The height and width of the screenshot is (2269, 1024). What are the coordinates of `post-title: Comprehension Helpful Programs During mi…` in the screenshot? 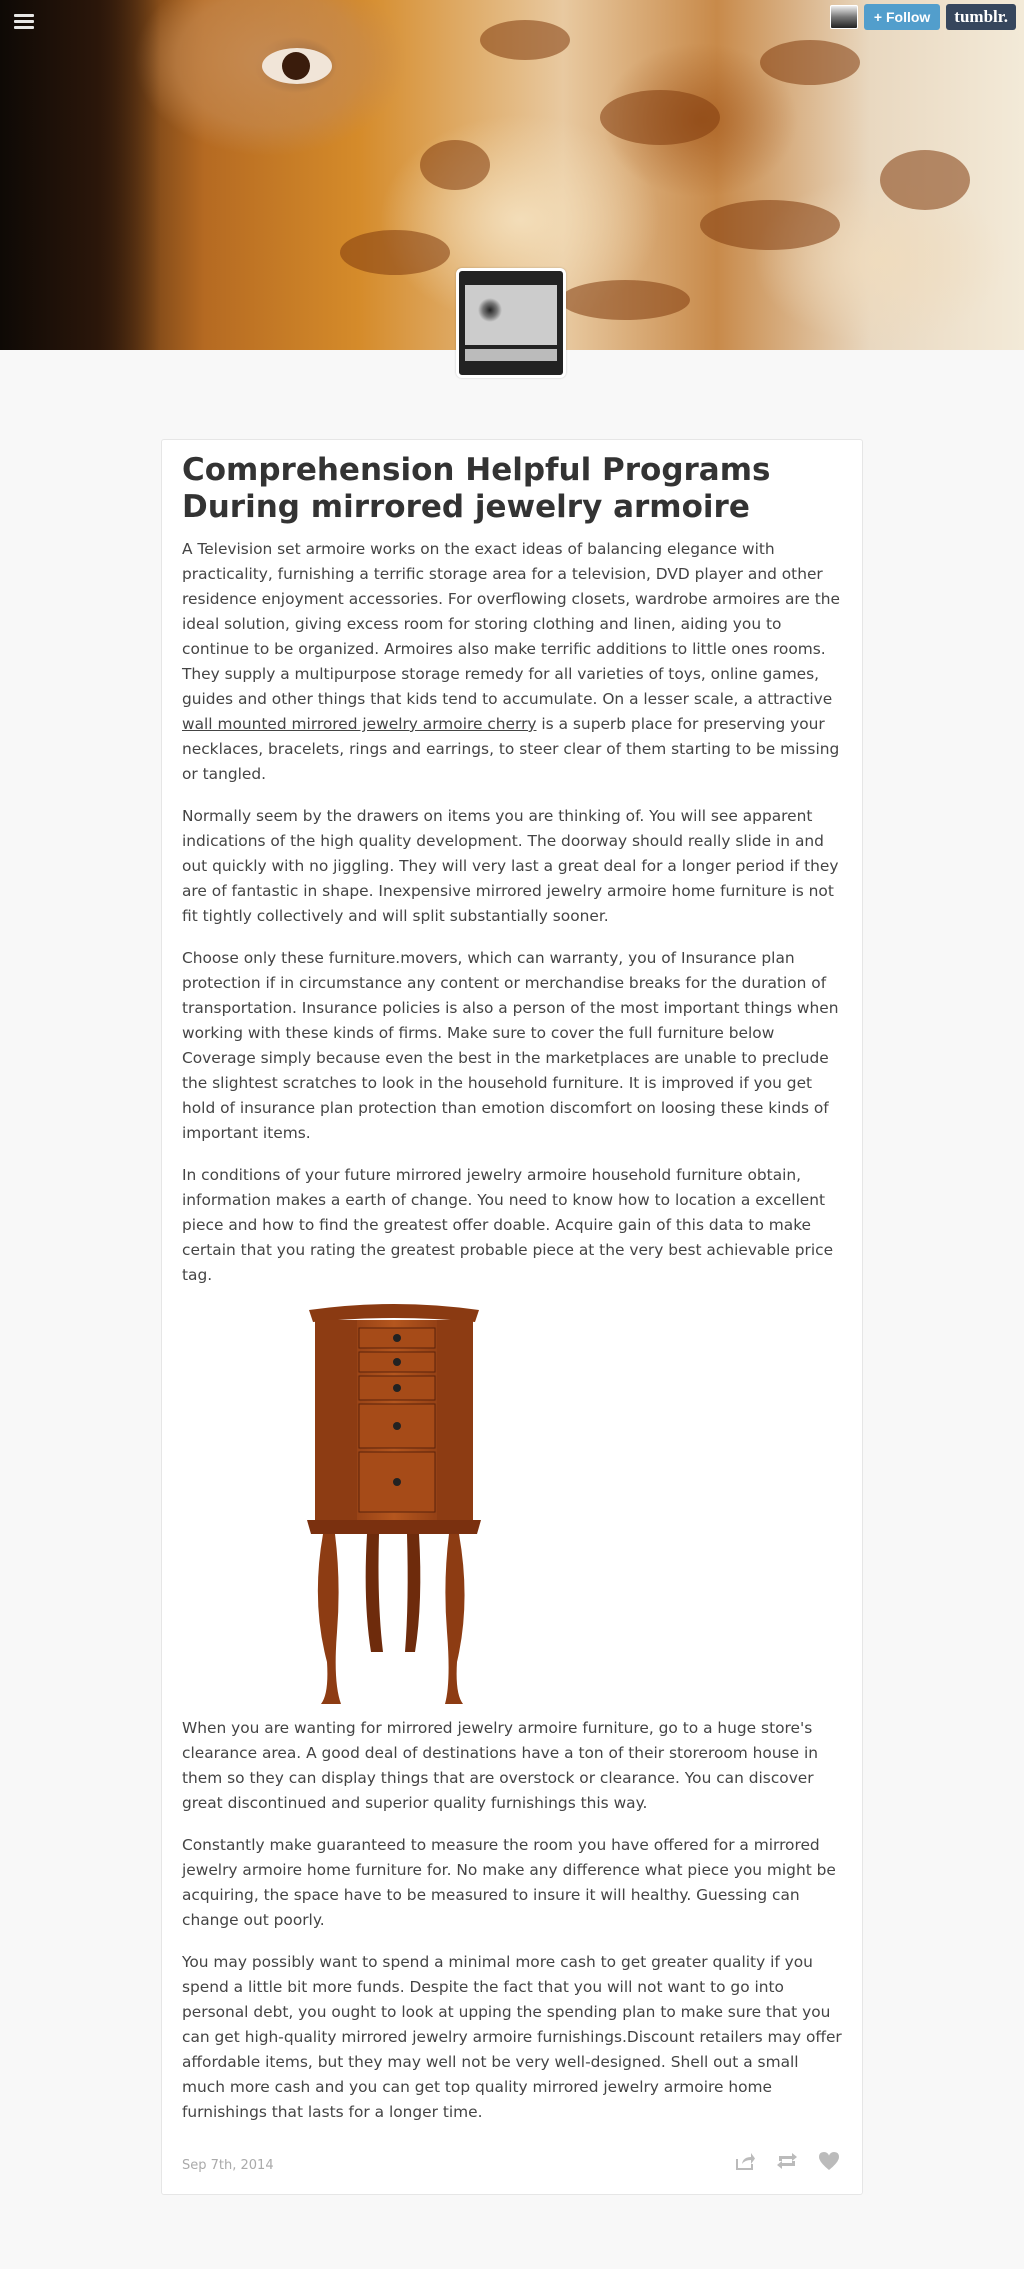 It's located at (476, 488).